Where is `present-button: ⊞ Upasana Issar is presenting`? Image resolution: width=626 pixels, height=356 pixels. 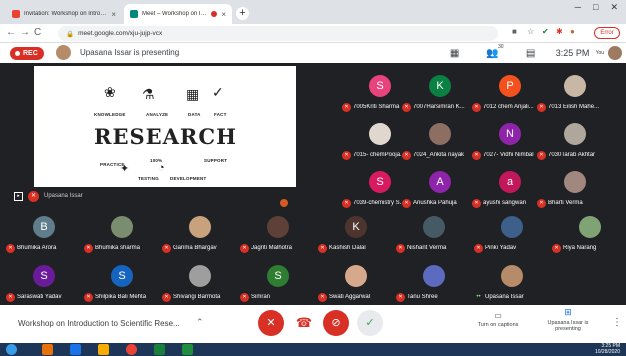
present-button: ⊞ Upasana Issar is presenting is located at coordinates (568, 319).